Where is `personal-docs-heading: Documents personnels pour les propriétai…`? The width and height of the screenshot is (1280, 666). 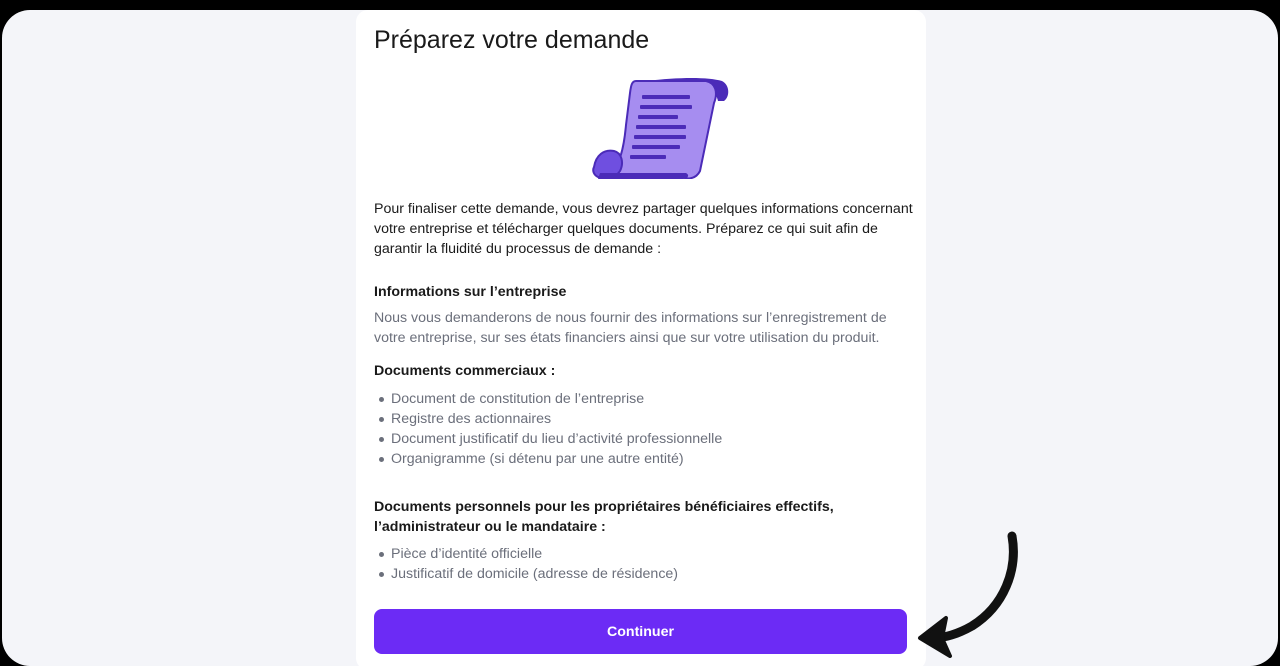 personal-docs-heading: Documents personnels pour les propriétai… is located at coordinates (604, 517).